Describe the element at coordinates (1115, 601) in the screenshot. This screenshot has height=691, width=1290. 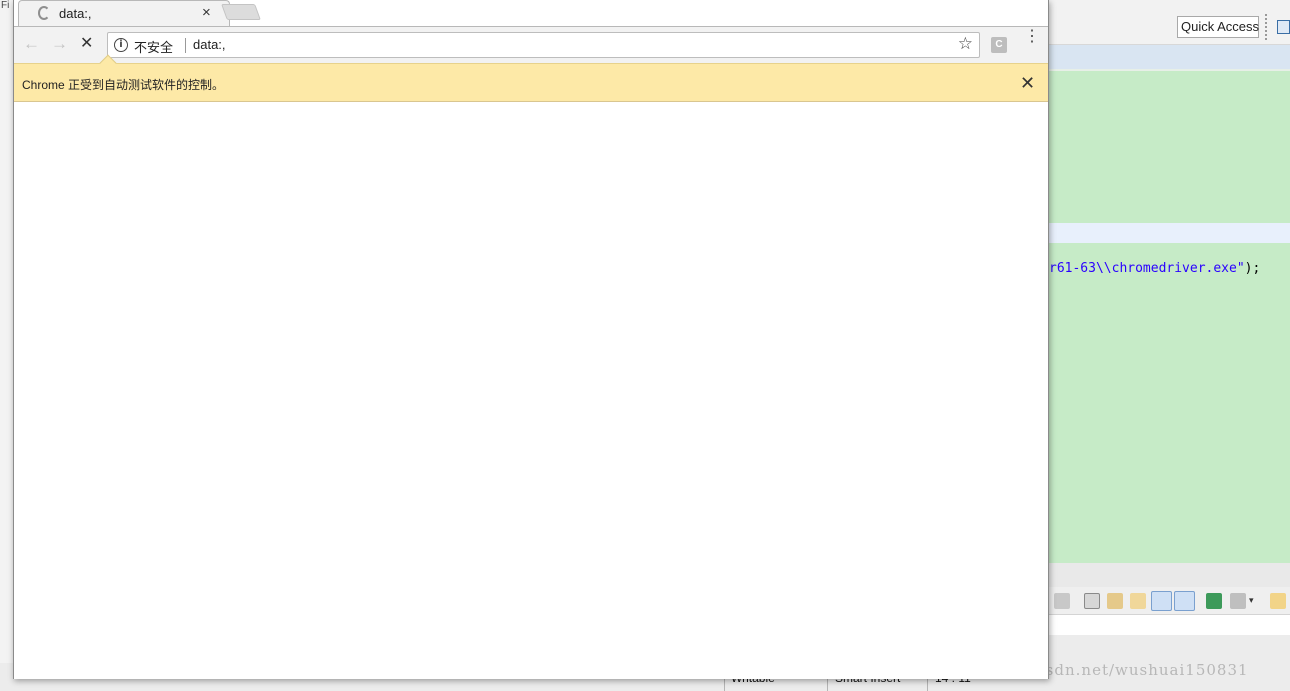
I see `scroll-lock-icon` at that location.